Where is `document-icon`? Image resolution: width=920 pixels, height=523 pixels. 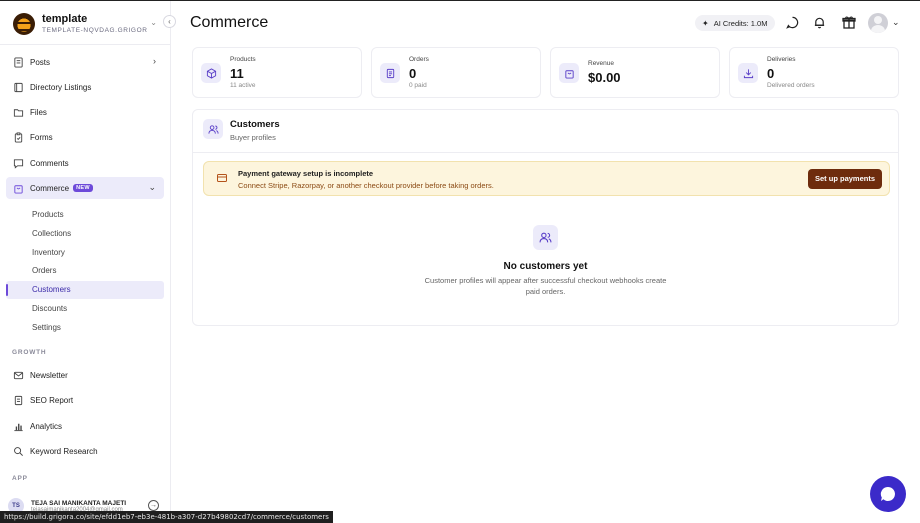 document-icon is located at coordinates (18, 62).